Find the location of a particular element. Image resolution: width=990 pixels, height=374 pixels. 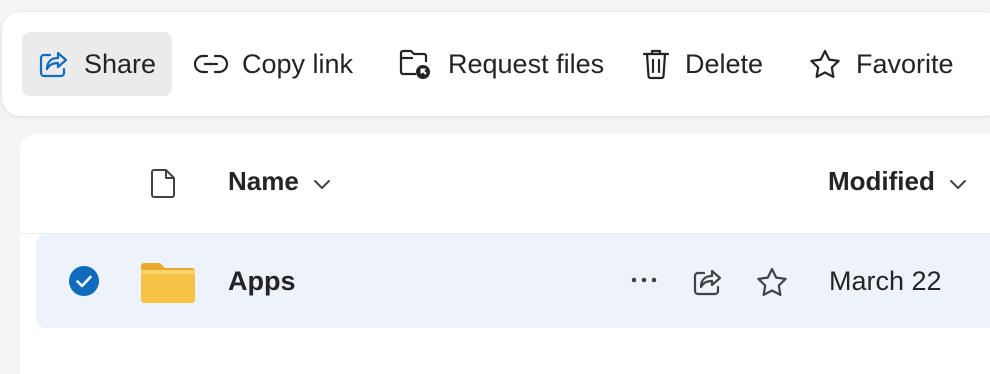

delete-button: Delete is located at coordinates (702, 64).